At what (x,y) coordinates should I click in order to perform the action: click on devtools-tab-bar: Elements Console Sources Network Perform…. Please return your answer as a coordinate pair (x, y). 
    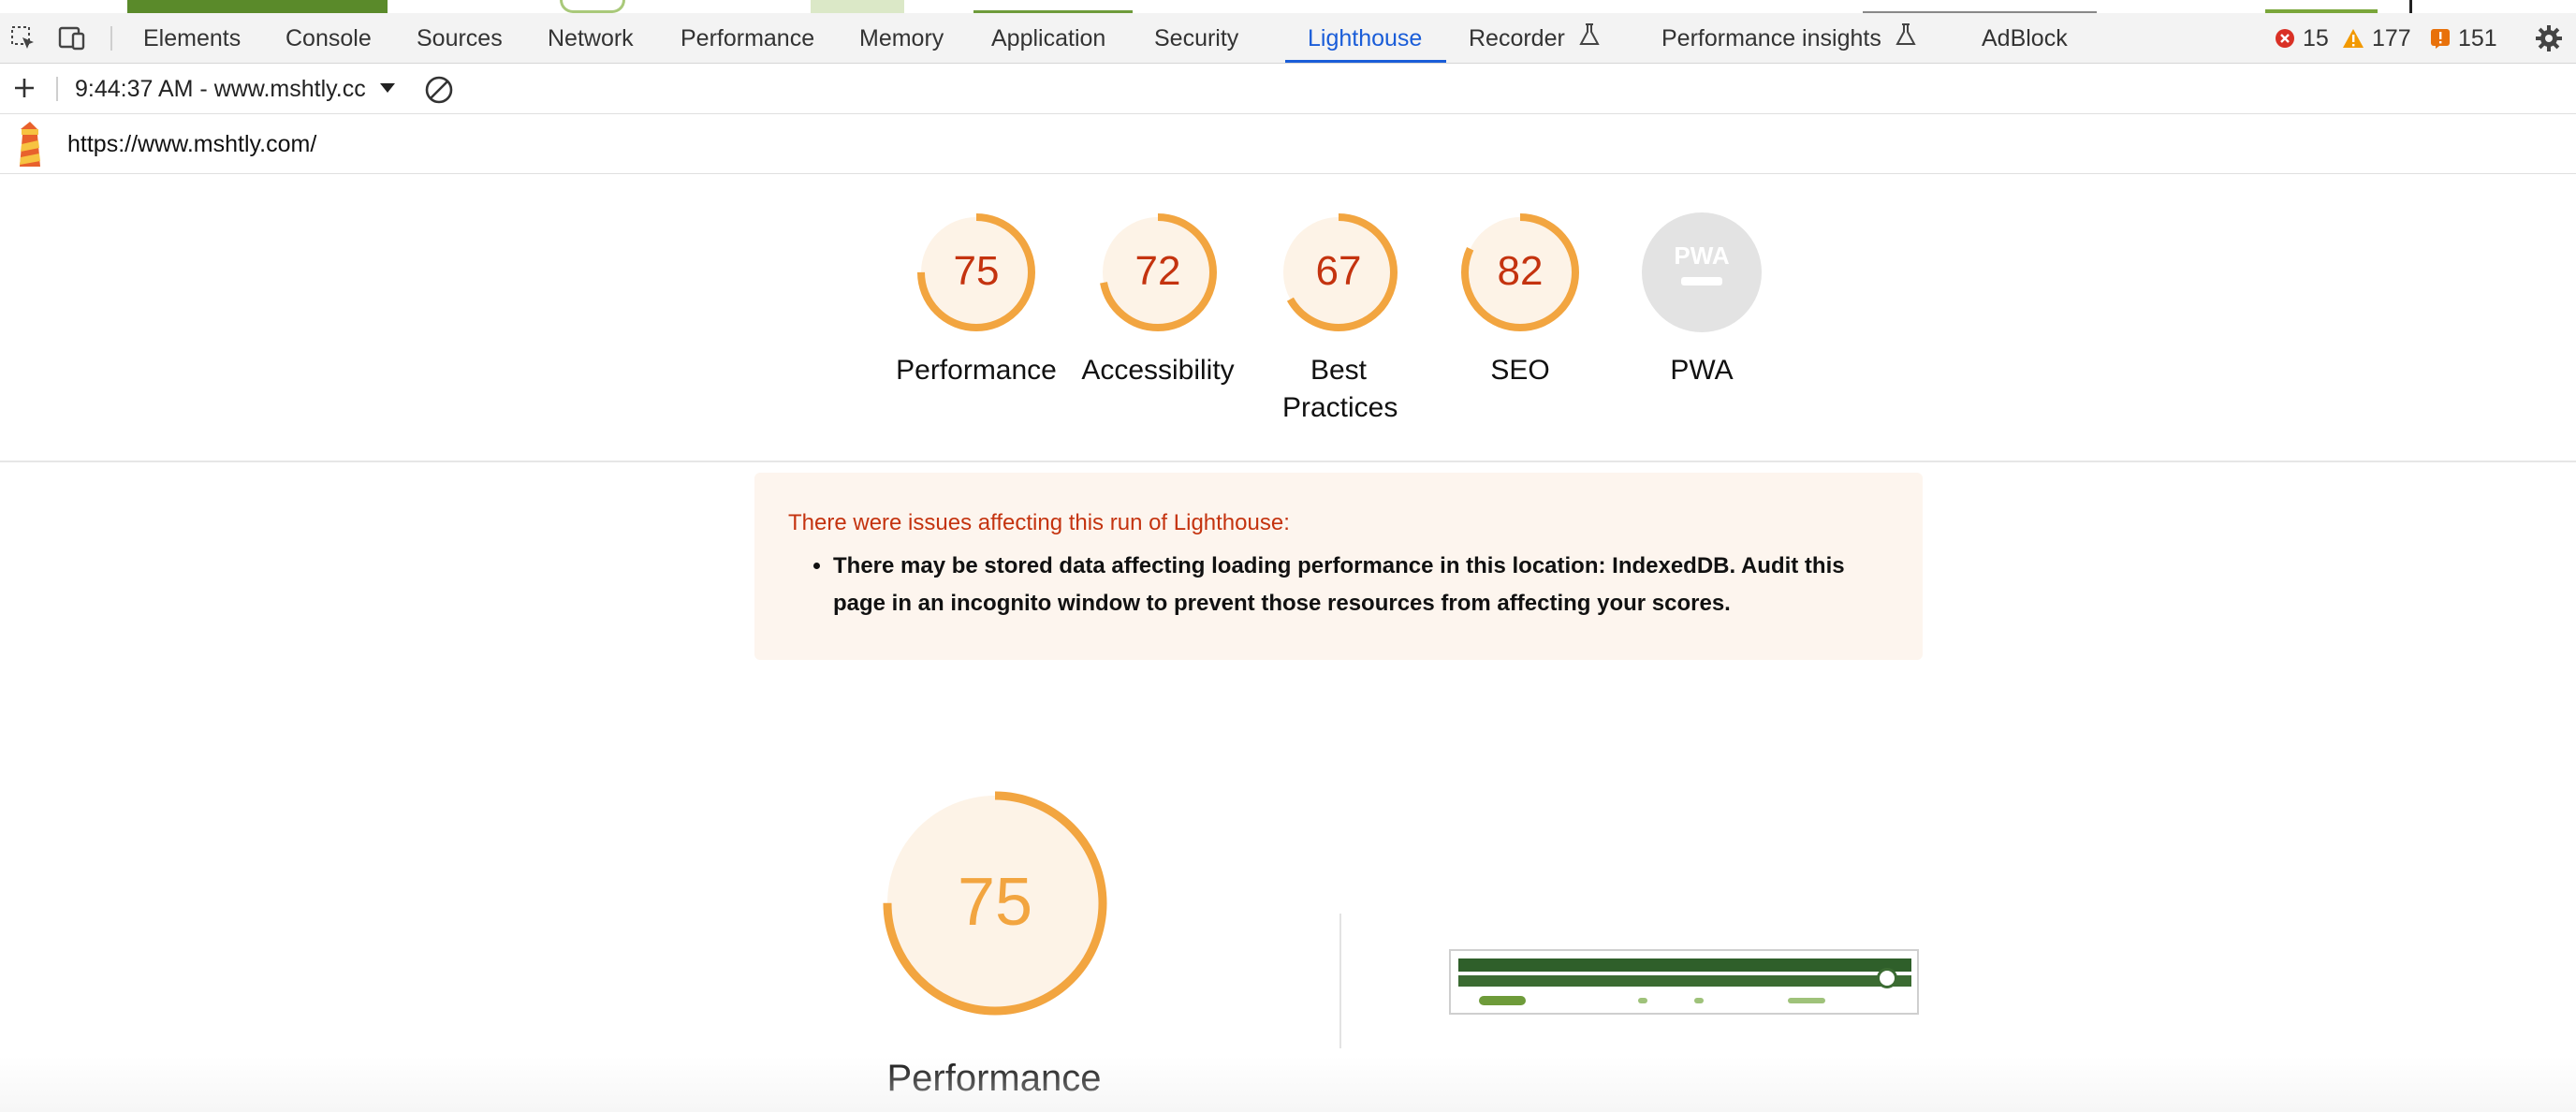
    Looking at the image, I should click on (1288, 38).